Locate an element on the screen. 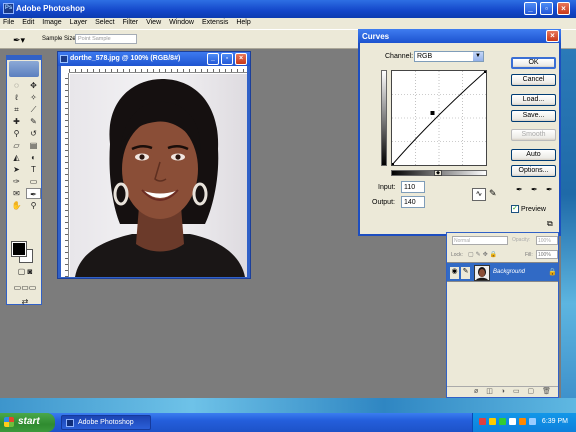 The width and height of the screenshot is (576, 432). crop-tool-icon: ⌗ is located at coordinates (16, 109).